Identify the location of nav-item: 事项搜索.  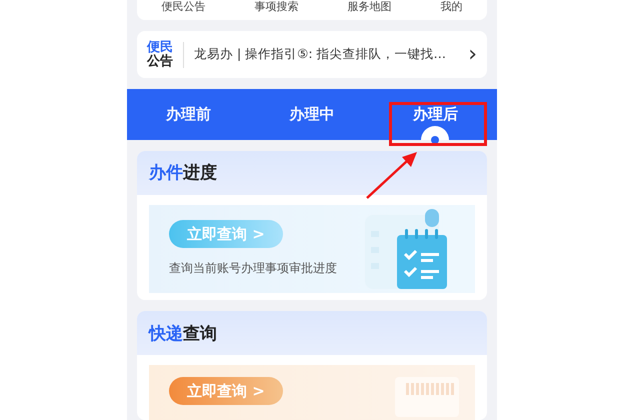
(276, 6).